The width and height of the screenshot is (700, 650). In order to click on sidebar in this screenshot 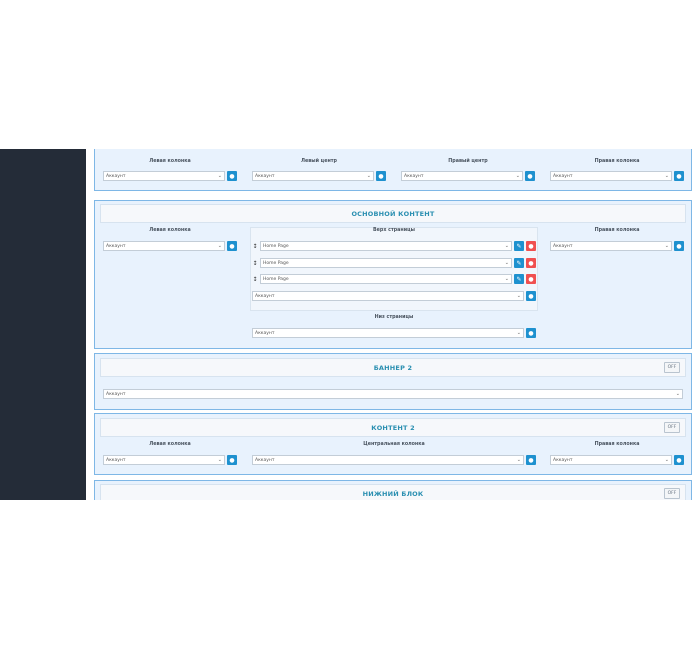, I will do `click(43, 324)`.